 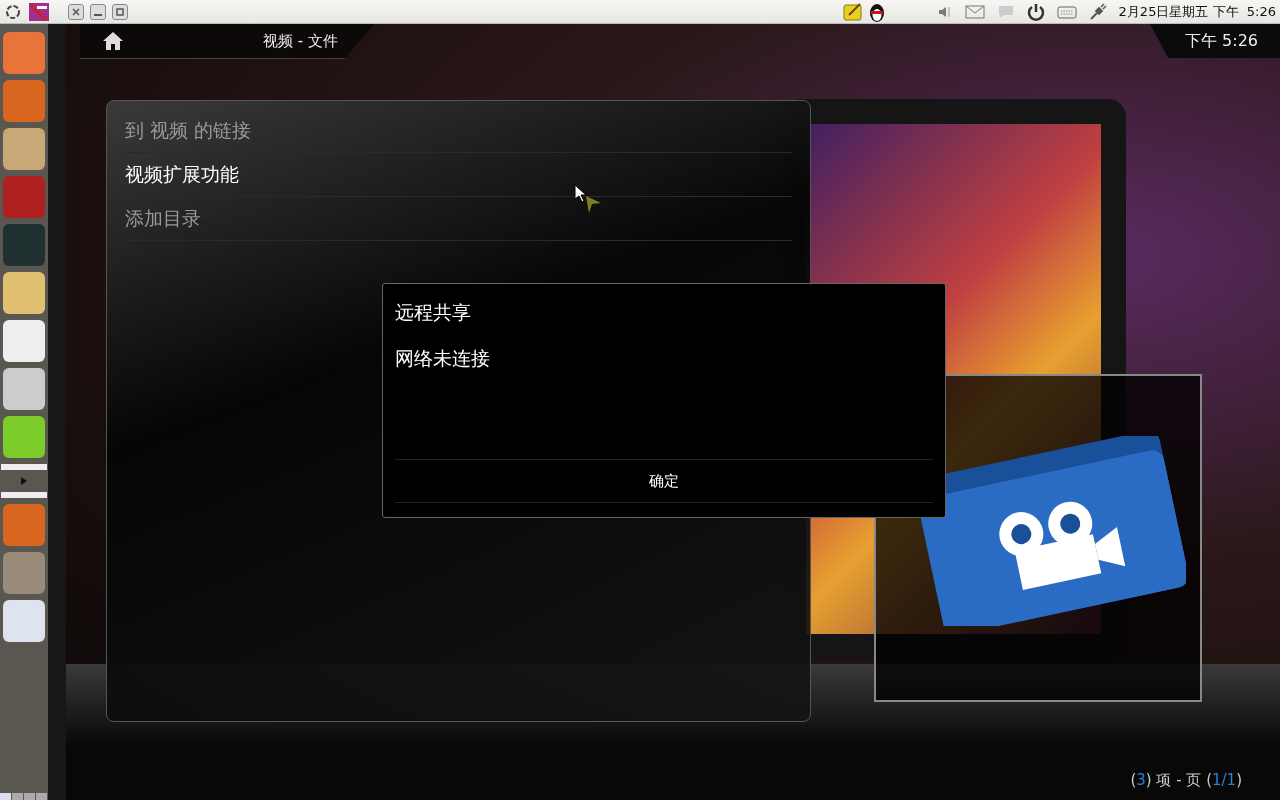 I want to click on ubuntu-logo-icon, so click(x=13, y=11).